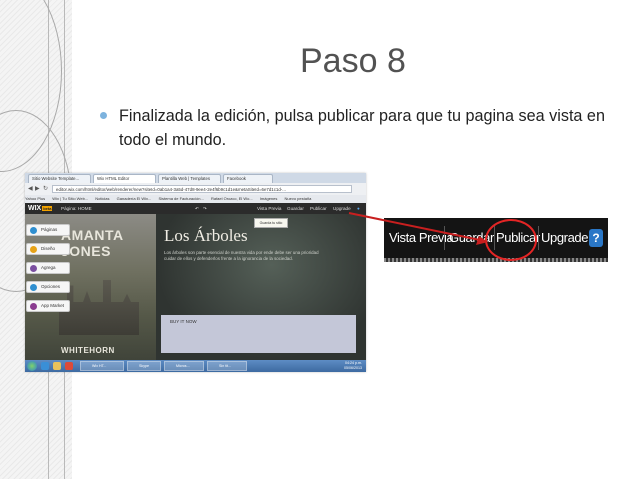 Image resolution: width=638 pixels, height=479 pixels. I want to click on design-icon, so click(33, 249).